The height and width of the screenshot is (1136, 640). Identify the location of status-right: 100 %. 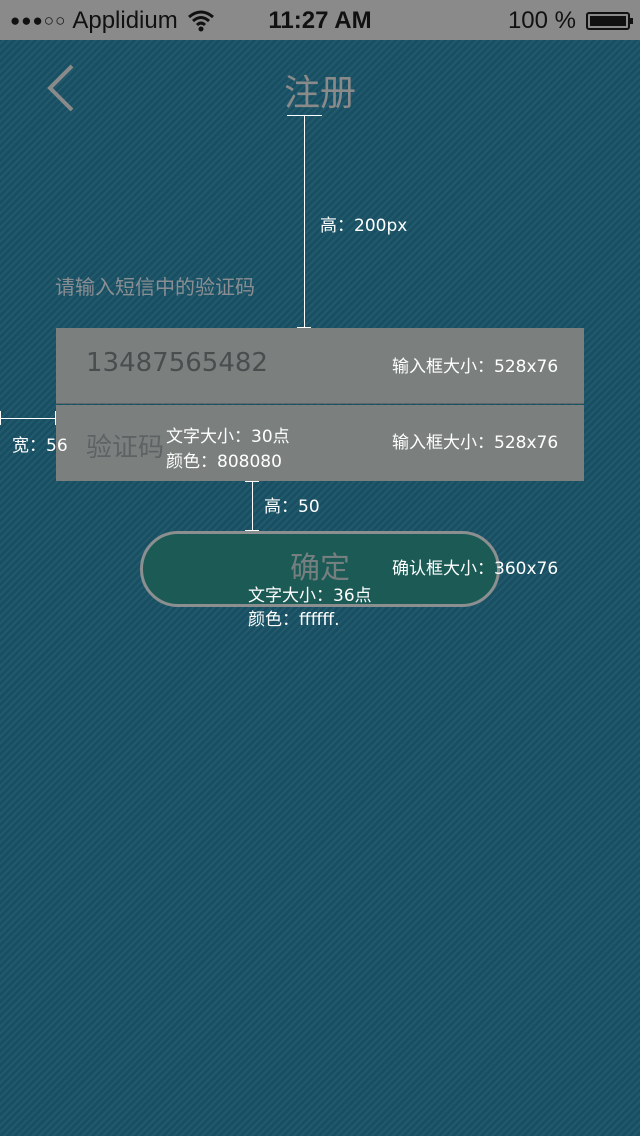
(570, 21).